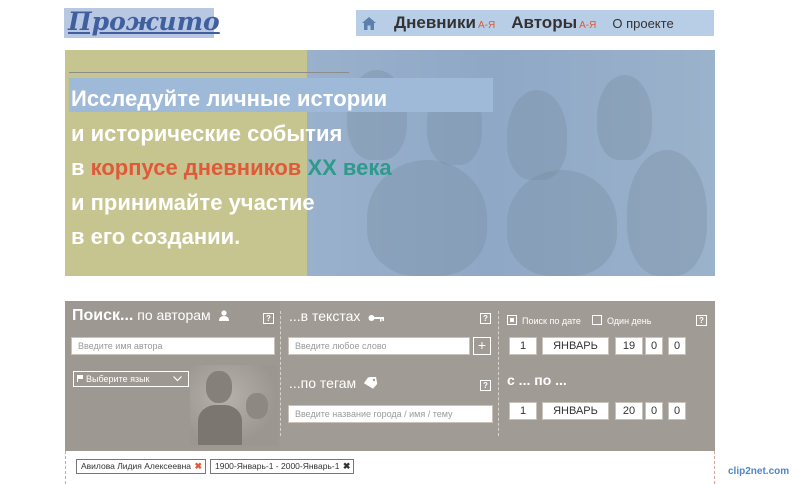  Describe the element at coordinates (136, 466) in the screenshot. I see `filter-tag-label: Авилова Лидия Алексеевна` at that location.